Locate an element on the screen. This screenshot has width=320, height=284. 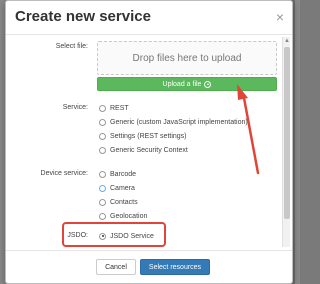
upload-file-button: Upload a file is located at coordinates (187, 84).